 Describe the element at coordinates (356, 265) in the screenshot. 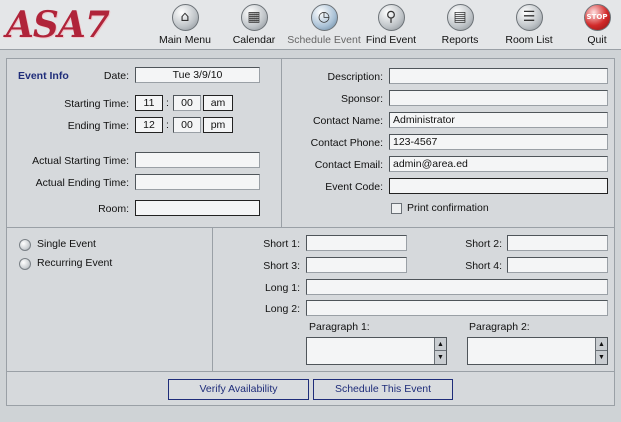

I see `short3-field` at that location.